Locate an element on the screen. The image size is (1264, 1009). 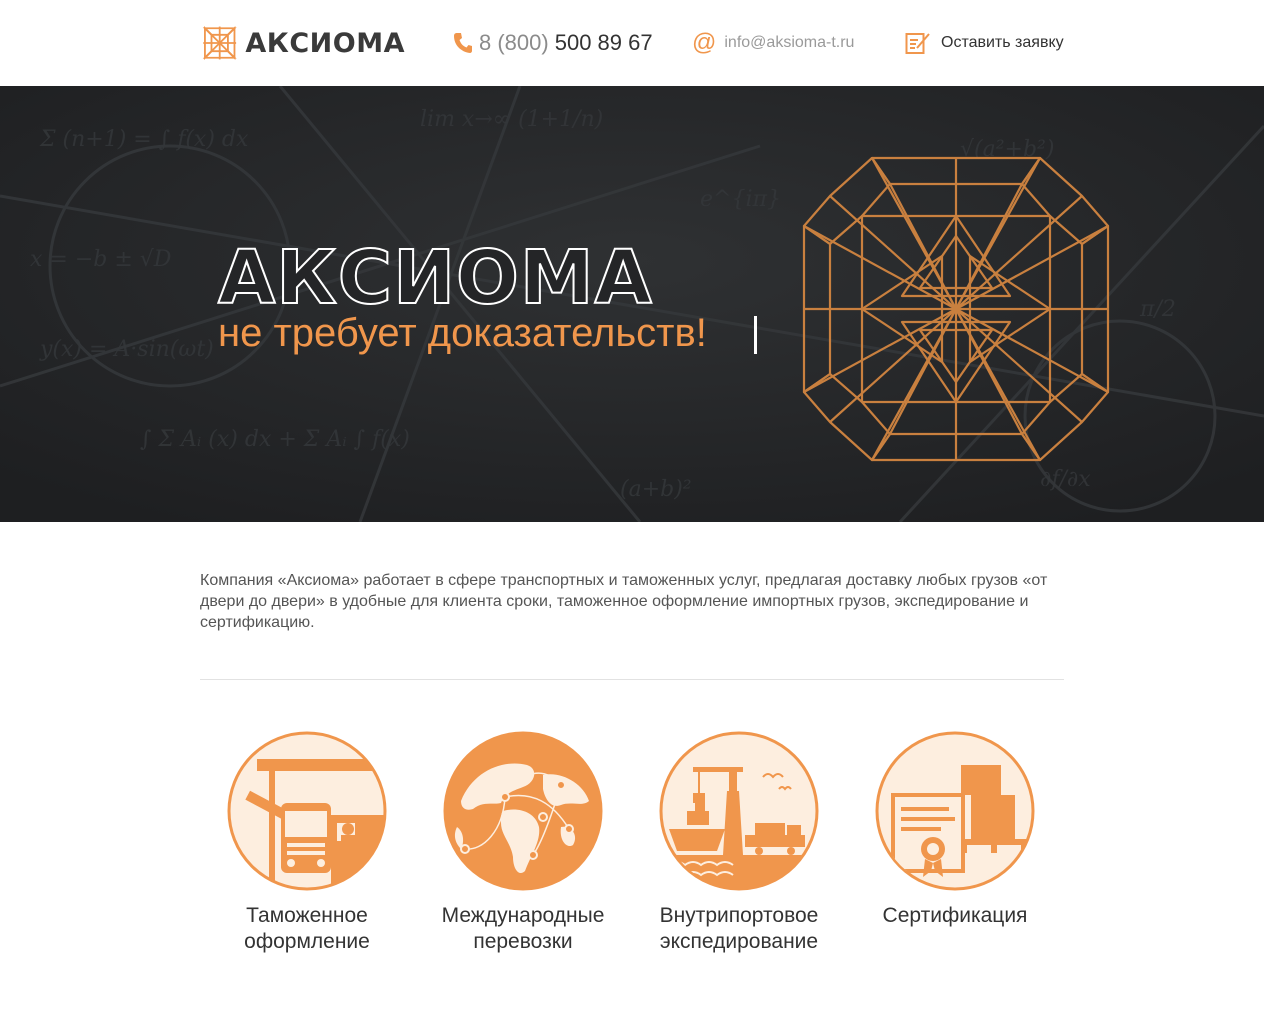
globe-icon is located at coordinates (523, 811).